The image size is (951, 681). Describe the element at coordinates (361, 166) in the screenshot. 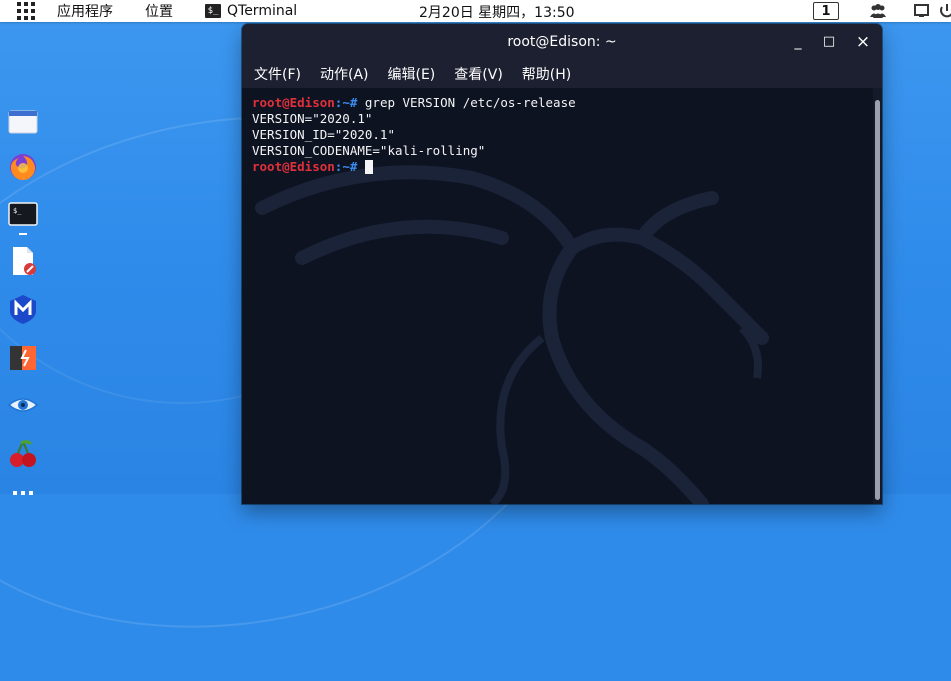

I see `command-text` at that location.